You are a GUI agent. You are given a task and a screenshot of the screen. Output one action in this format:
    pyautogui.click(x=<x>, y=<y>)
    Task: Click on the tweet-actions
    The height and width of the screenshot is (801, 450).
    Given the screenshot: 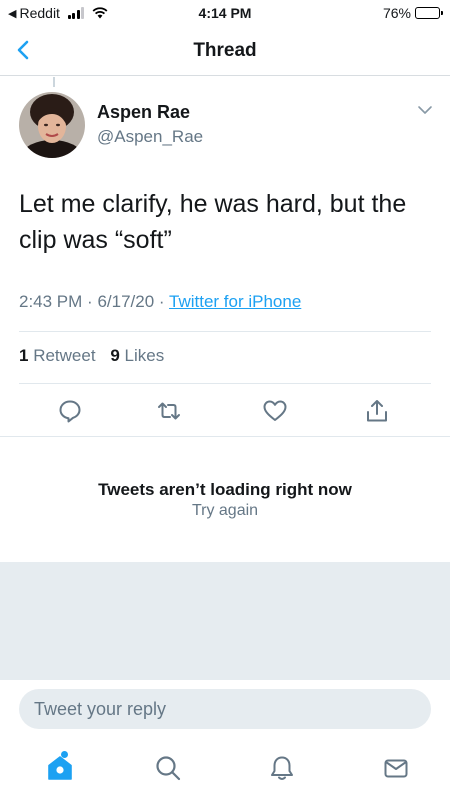 What is the action you would take?
    pyautogui.click(x=225, y=413)
    